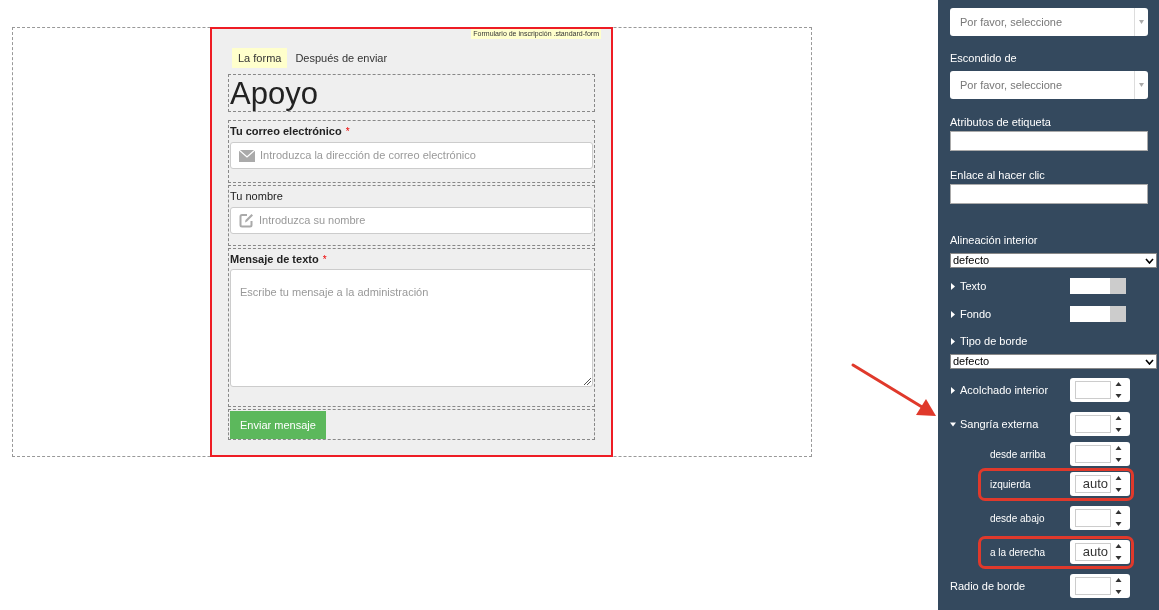  I want to click on field-label: desde arriba, so click(1018, 454).